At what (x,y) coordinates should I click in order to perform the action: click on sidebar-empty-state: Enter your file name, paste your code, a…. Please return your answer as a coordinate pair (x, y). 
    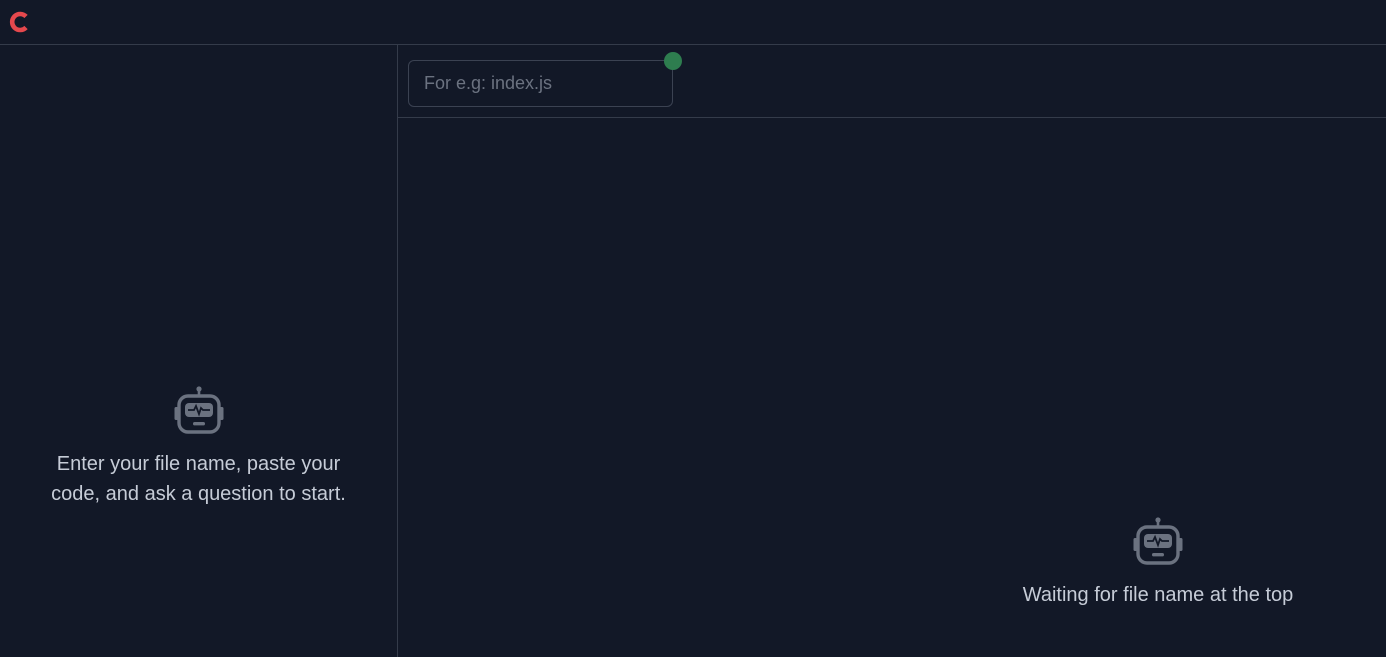
    Looking at the image, I should click on (198, 447).